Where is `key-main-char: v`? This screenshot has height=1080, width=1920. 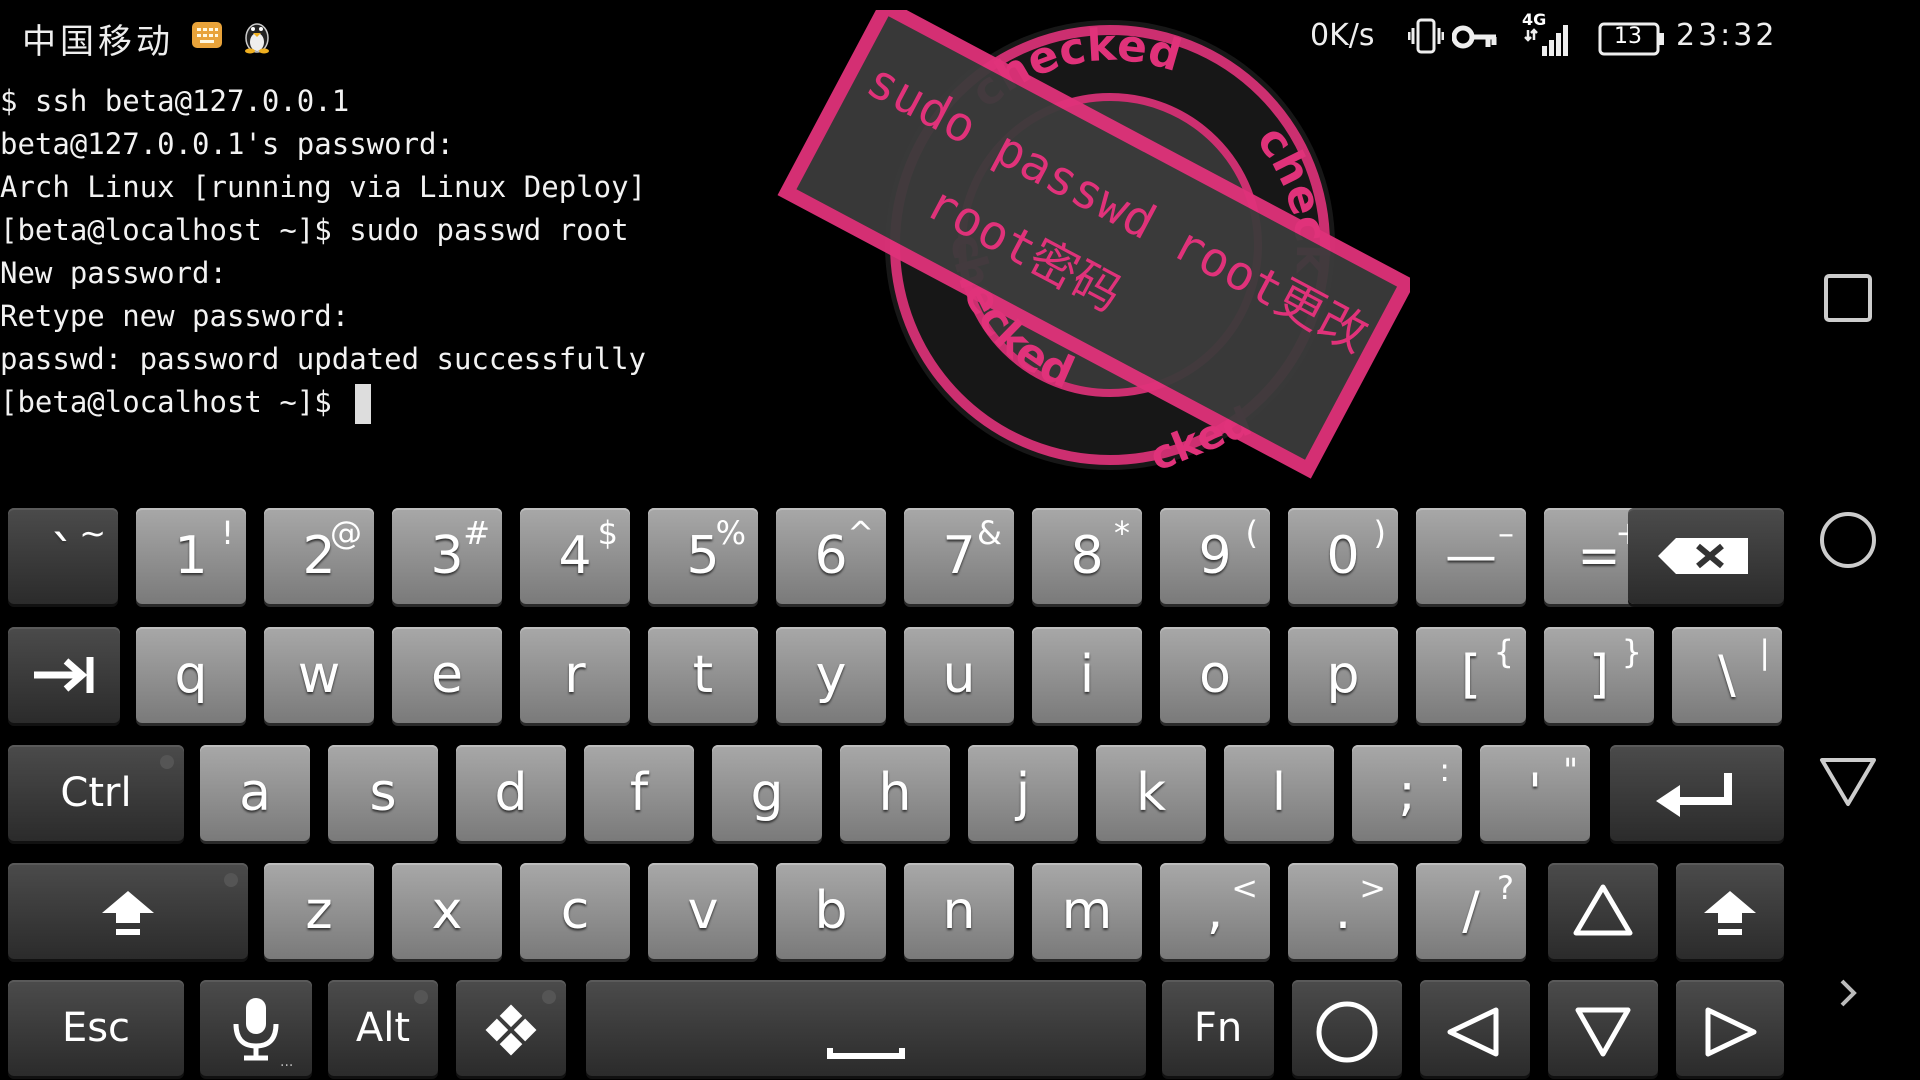 key-main-char: v is located at coordinates (703, 911).